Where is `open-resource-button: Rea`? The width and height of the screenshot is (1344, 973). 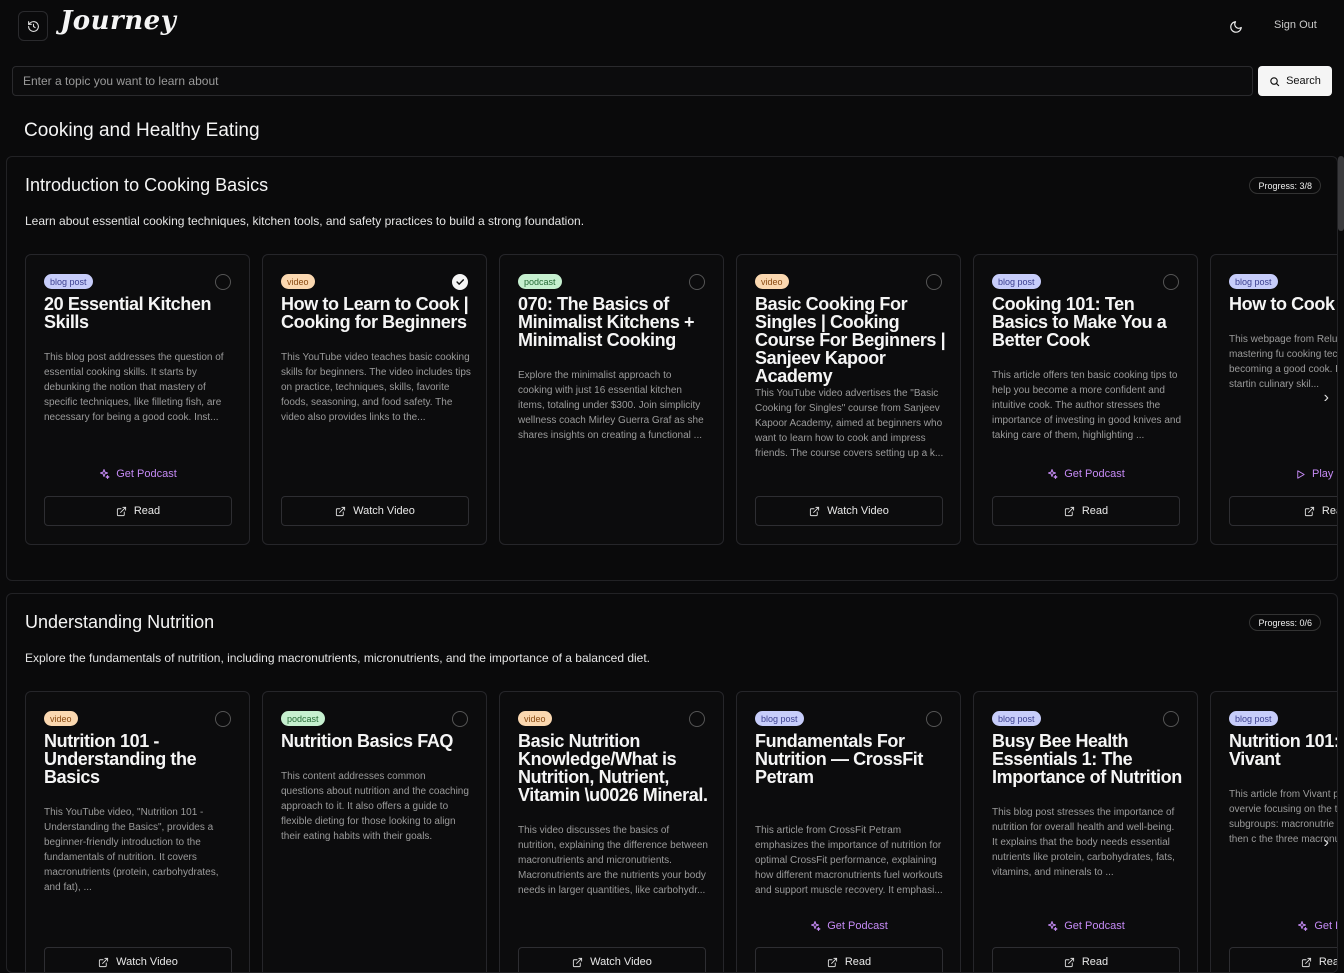 open-resource-button: Rea is located at coordinates (1283, 511).